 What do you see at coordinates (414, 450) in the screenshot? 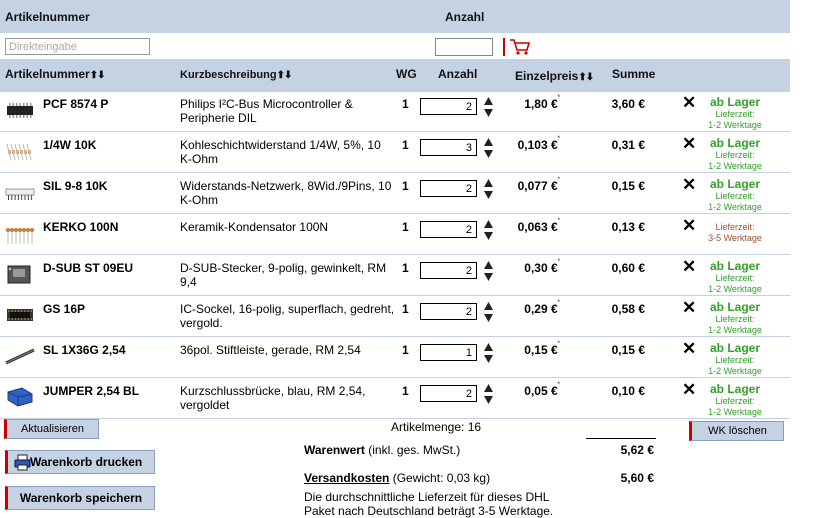
I see `goods-value-note: (inkl. ges. MwSt.)` at bounding box center [414, 450].